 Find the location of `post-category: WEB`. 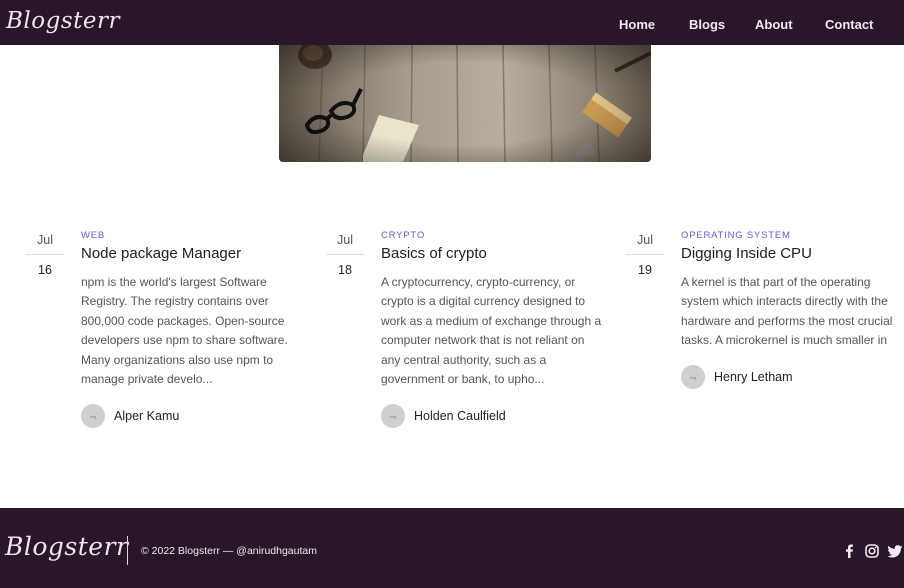

post-category: WEB is located at coordinates (201, 235).